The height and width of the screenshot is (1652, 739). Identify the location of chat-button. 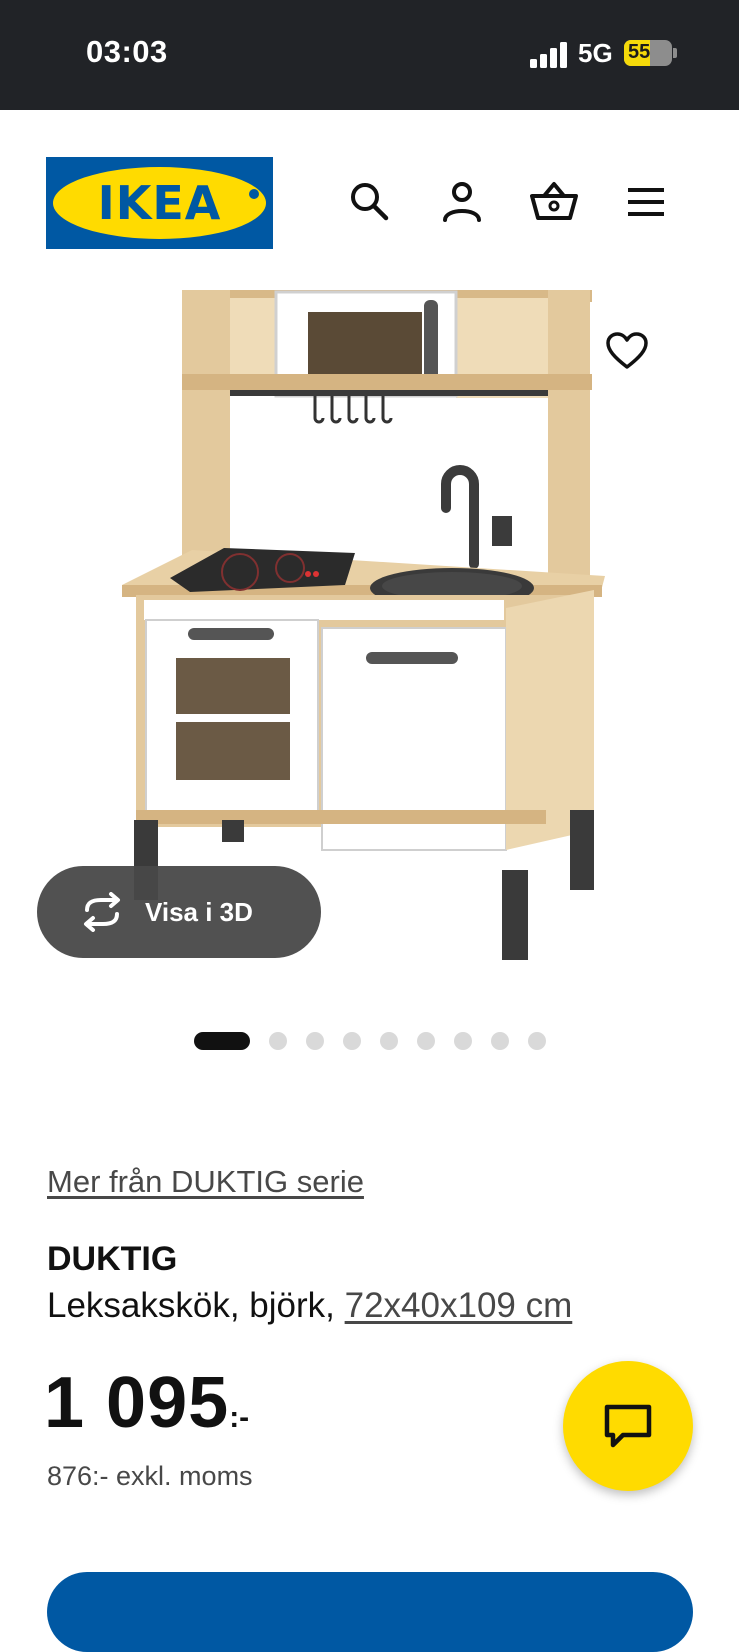
(628, 1426).